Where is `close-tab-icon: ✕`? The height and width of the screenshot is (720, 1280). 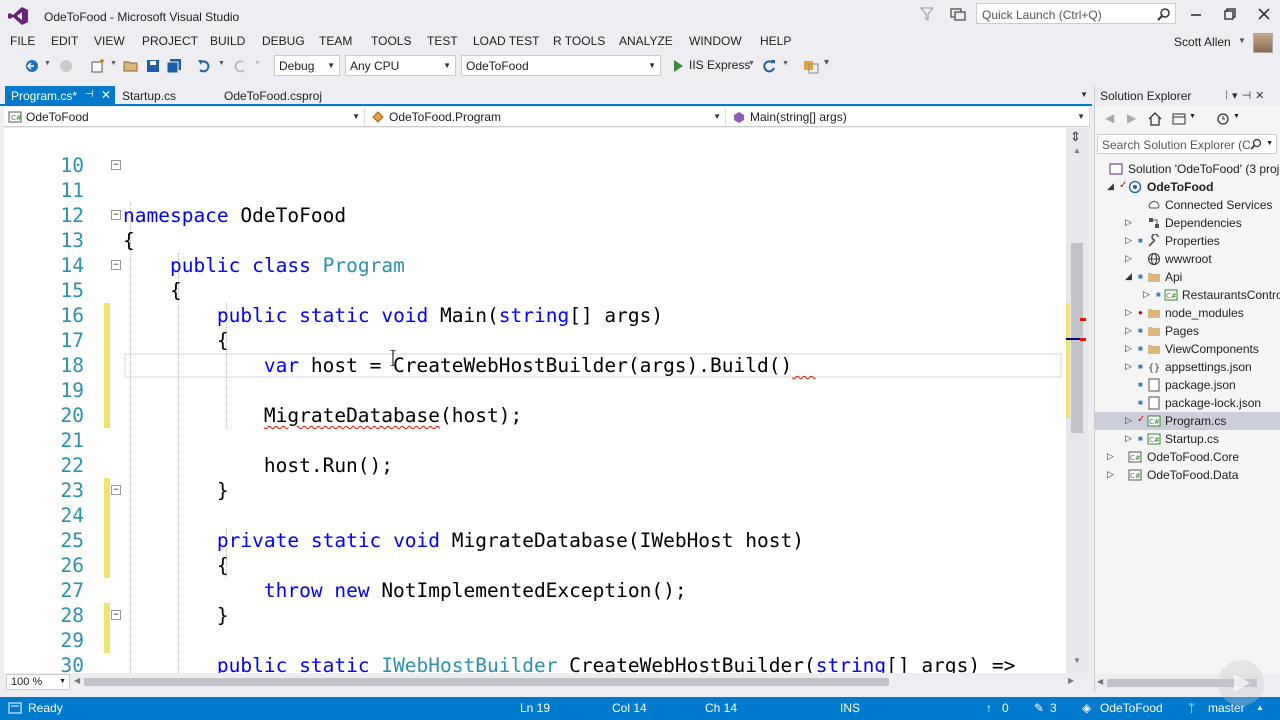 close-tab-icon: ✕ is located at coordinates (106, 95).